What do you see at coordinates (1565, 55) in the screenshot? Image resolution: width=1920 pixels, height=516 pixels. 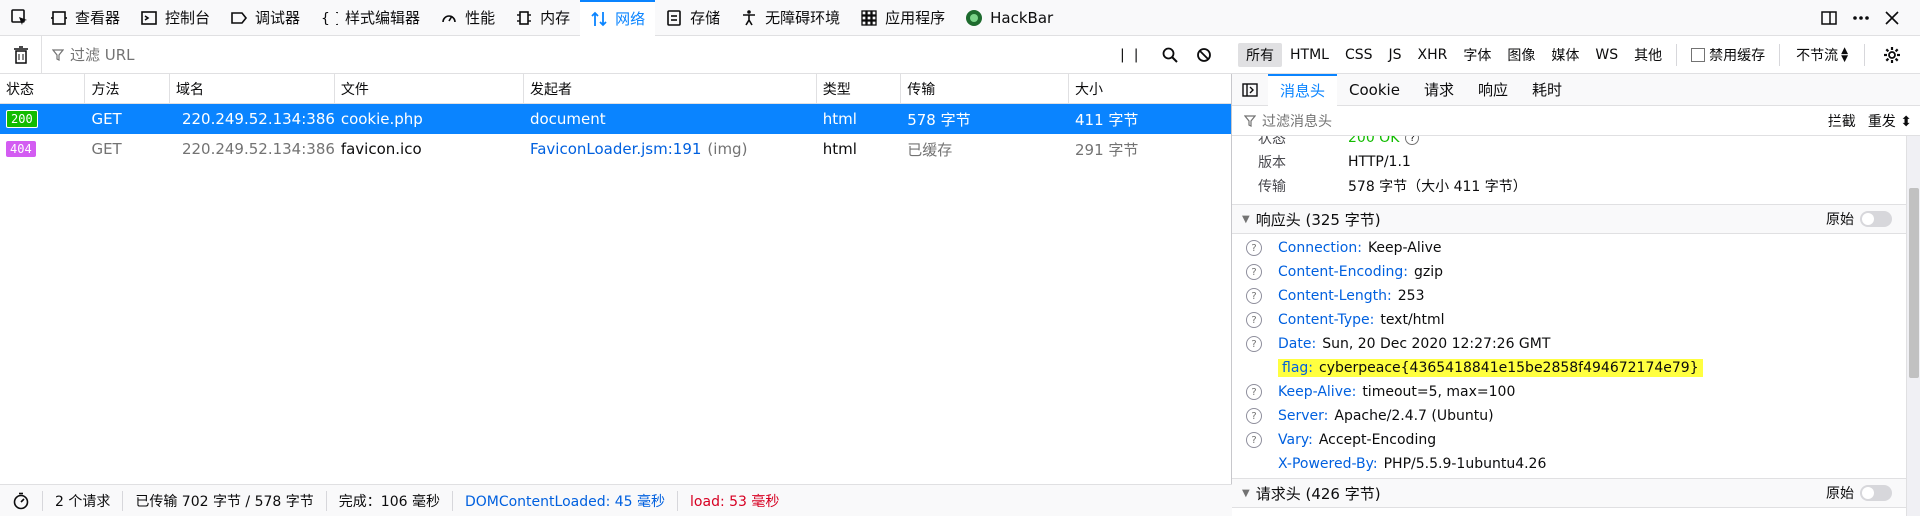 I see `type-filter-7: 媒体` at bounding box center [1565, 55].